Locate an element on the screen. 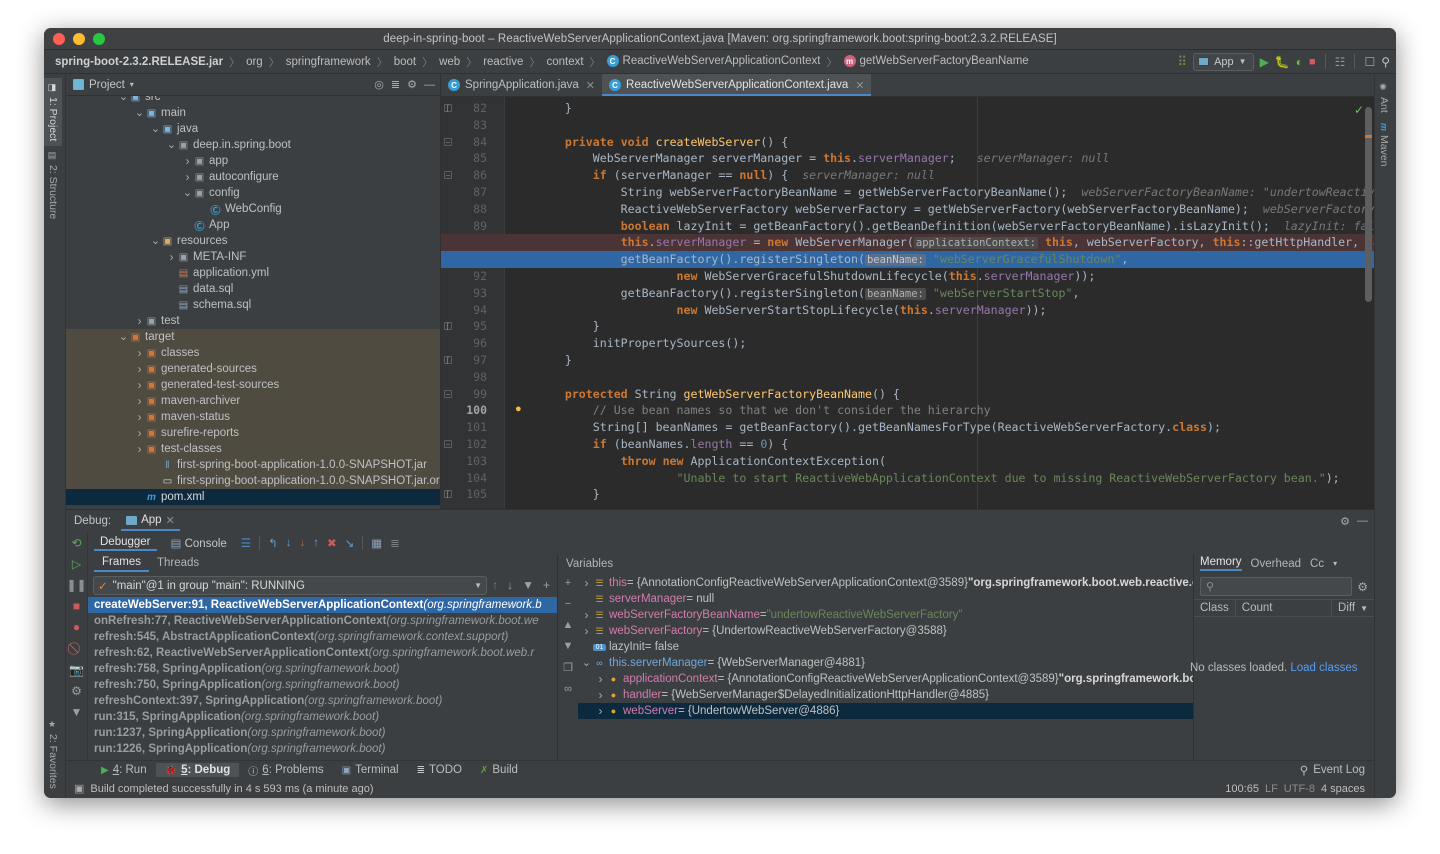 This screenshot has width=1440, height=854. tool-window-button: ⓘ 6: Problems is located at coordinates (285, 770).